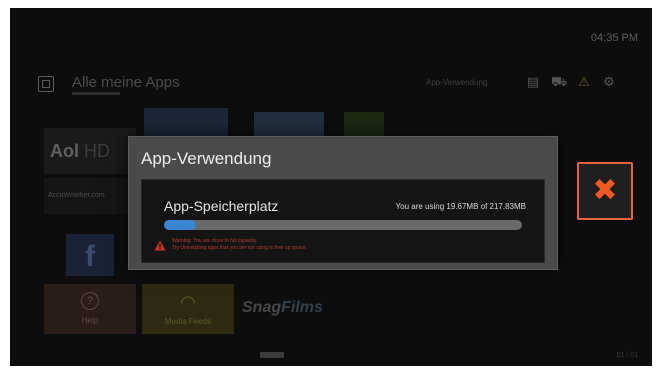  Describe the element at coordinates (90, 320) in the screenshot. I see `help-label: Help` at that location.